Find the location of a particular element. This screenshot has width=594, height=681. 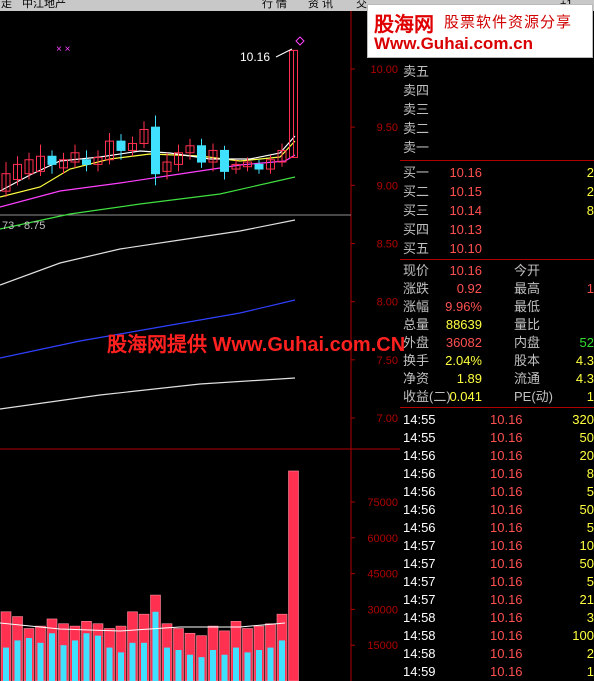

tick-volume: 21 is located at coordinates (586, 599).